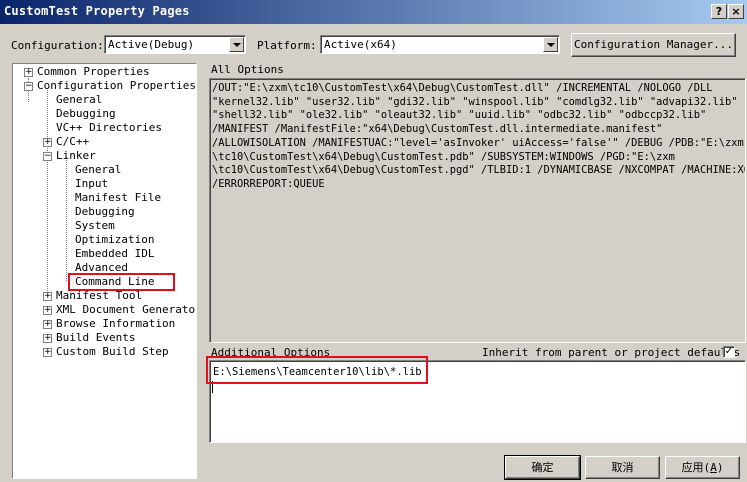  Describe the element at coordinates (114, 240) in the screenshot. I see `tree-item-linker-optimization: Optimization` at that location.